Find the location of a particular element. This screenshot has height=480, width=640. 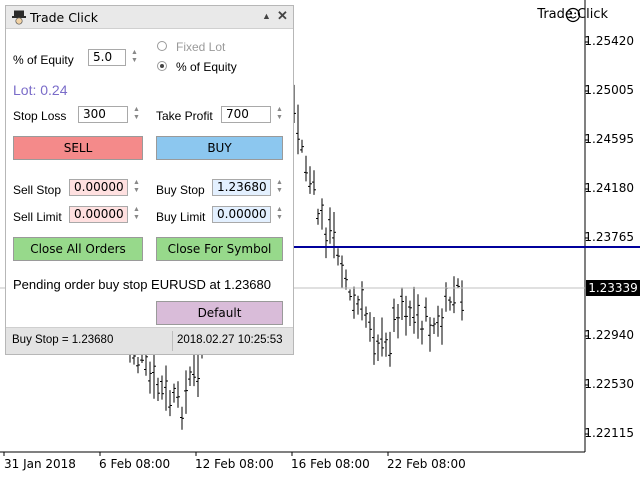

price-label: 1.24180 is located at coordinates (609, 188).